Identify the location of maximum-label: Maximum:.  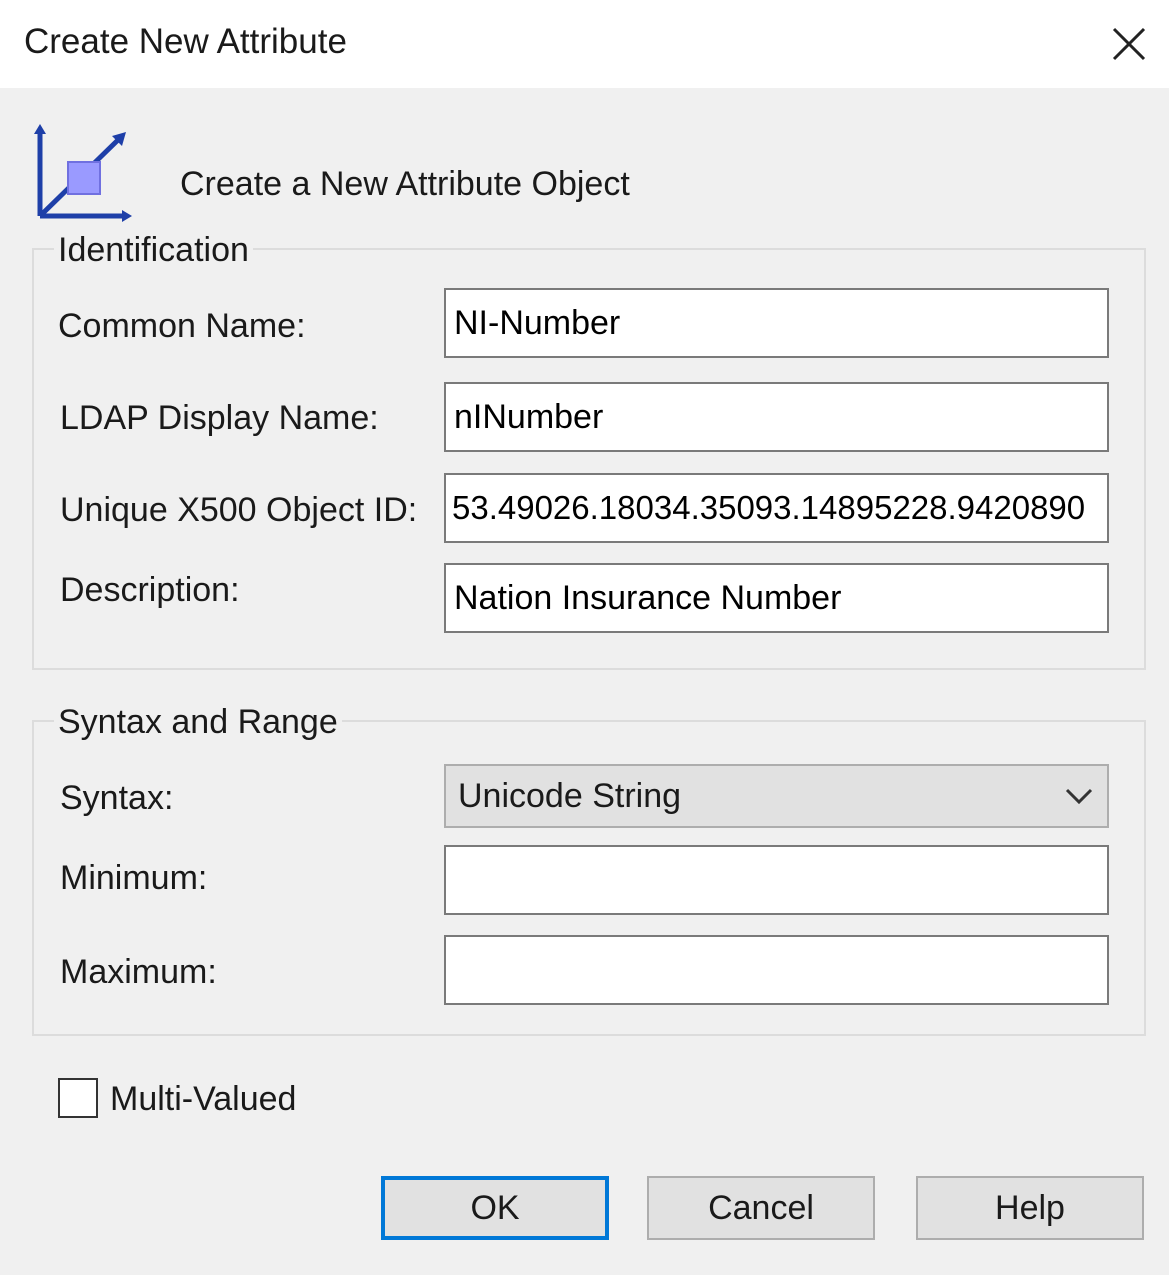
(138, 972).